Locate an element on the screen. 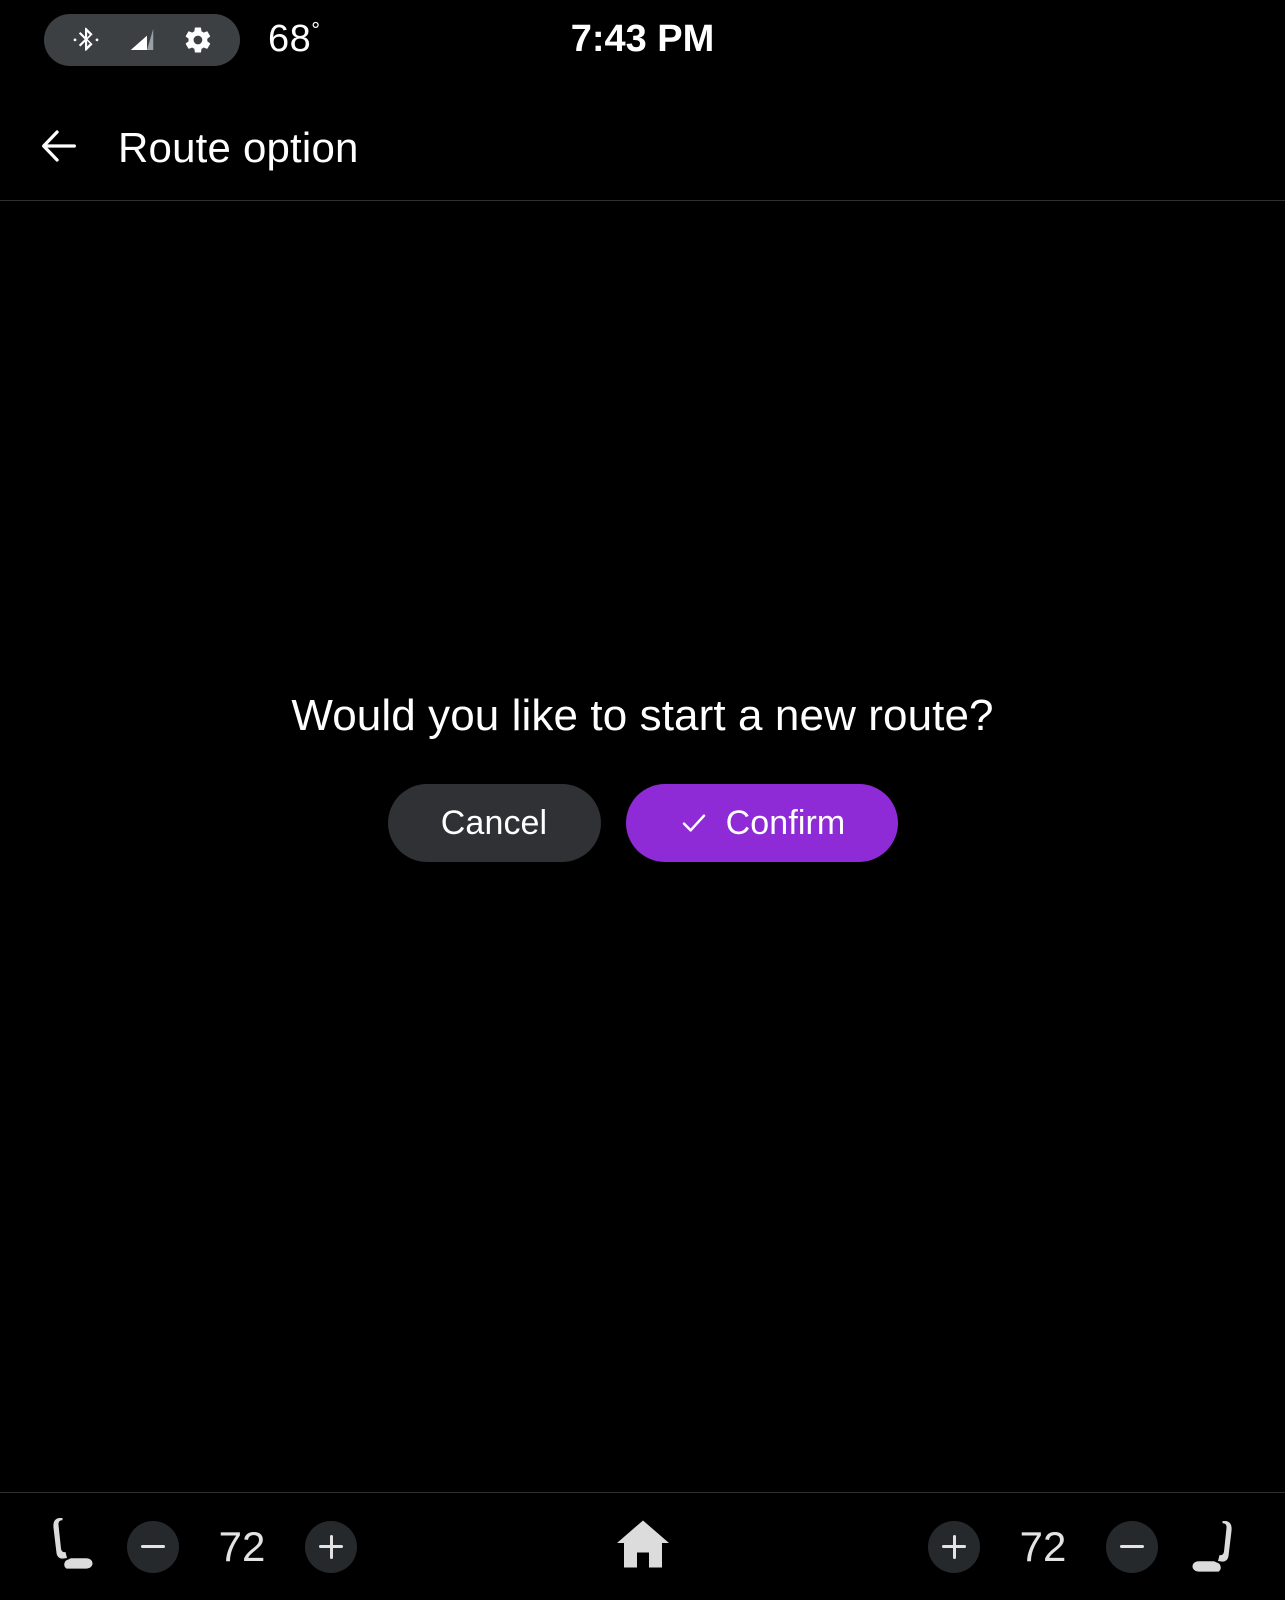  home-icon is located at coordinates (643, 1546).